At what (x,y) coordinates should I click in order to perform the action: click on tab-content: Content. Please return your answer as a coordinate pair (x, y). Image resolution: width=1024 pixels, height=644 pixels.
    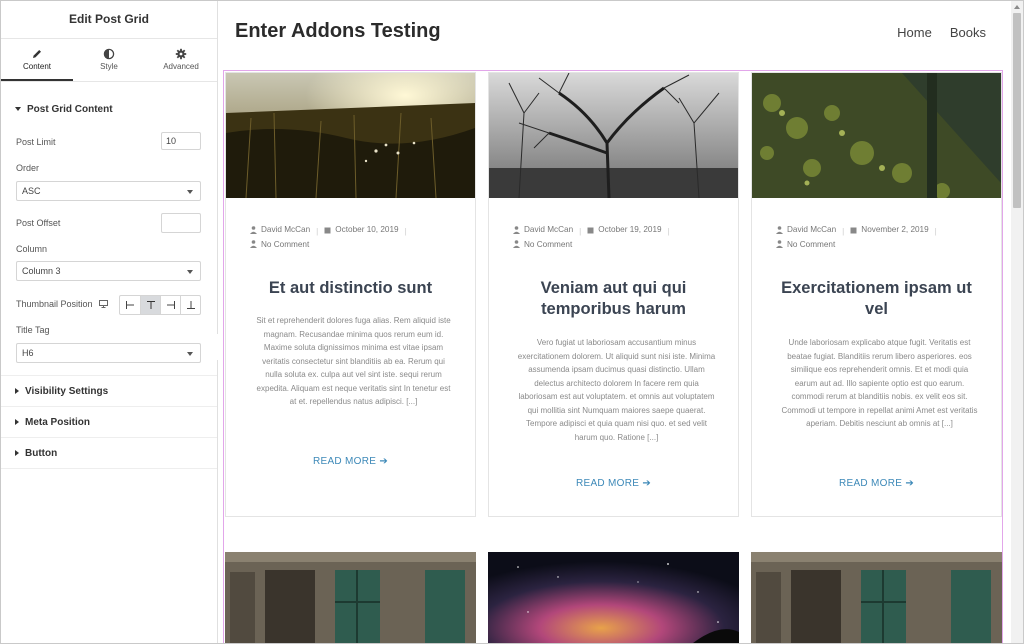
    Looking at the image, I should click on (37, 60).